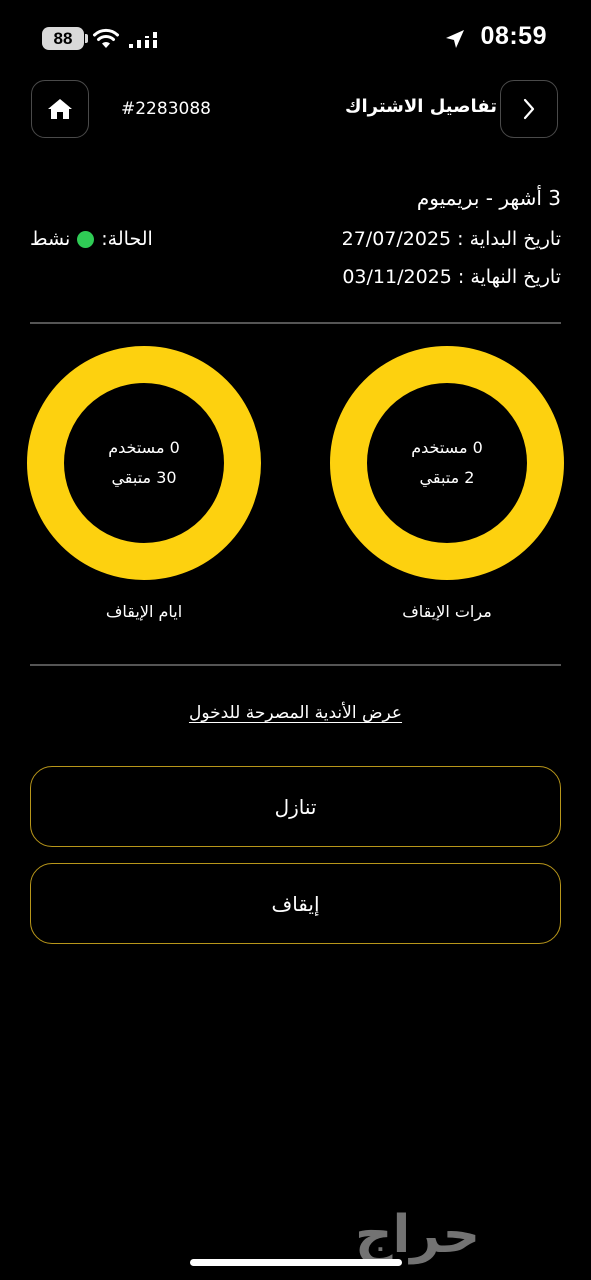 This screenshot has width=591, height=1280. I want to click on home-button, so click(60, 109).